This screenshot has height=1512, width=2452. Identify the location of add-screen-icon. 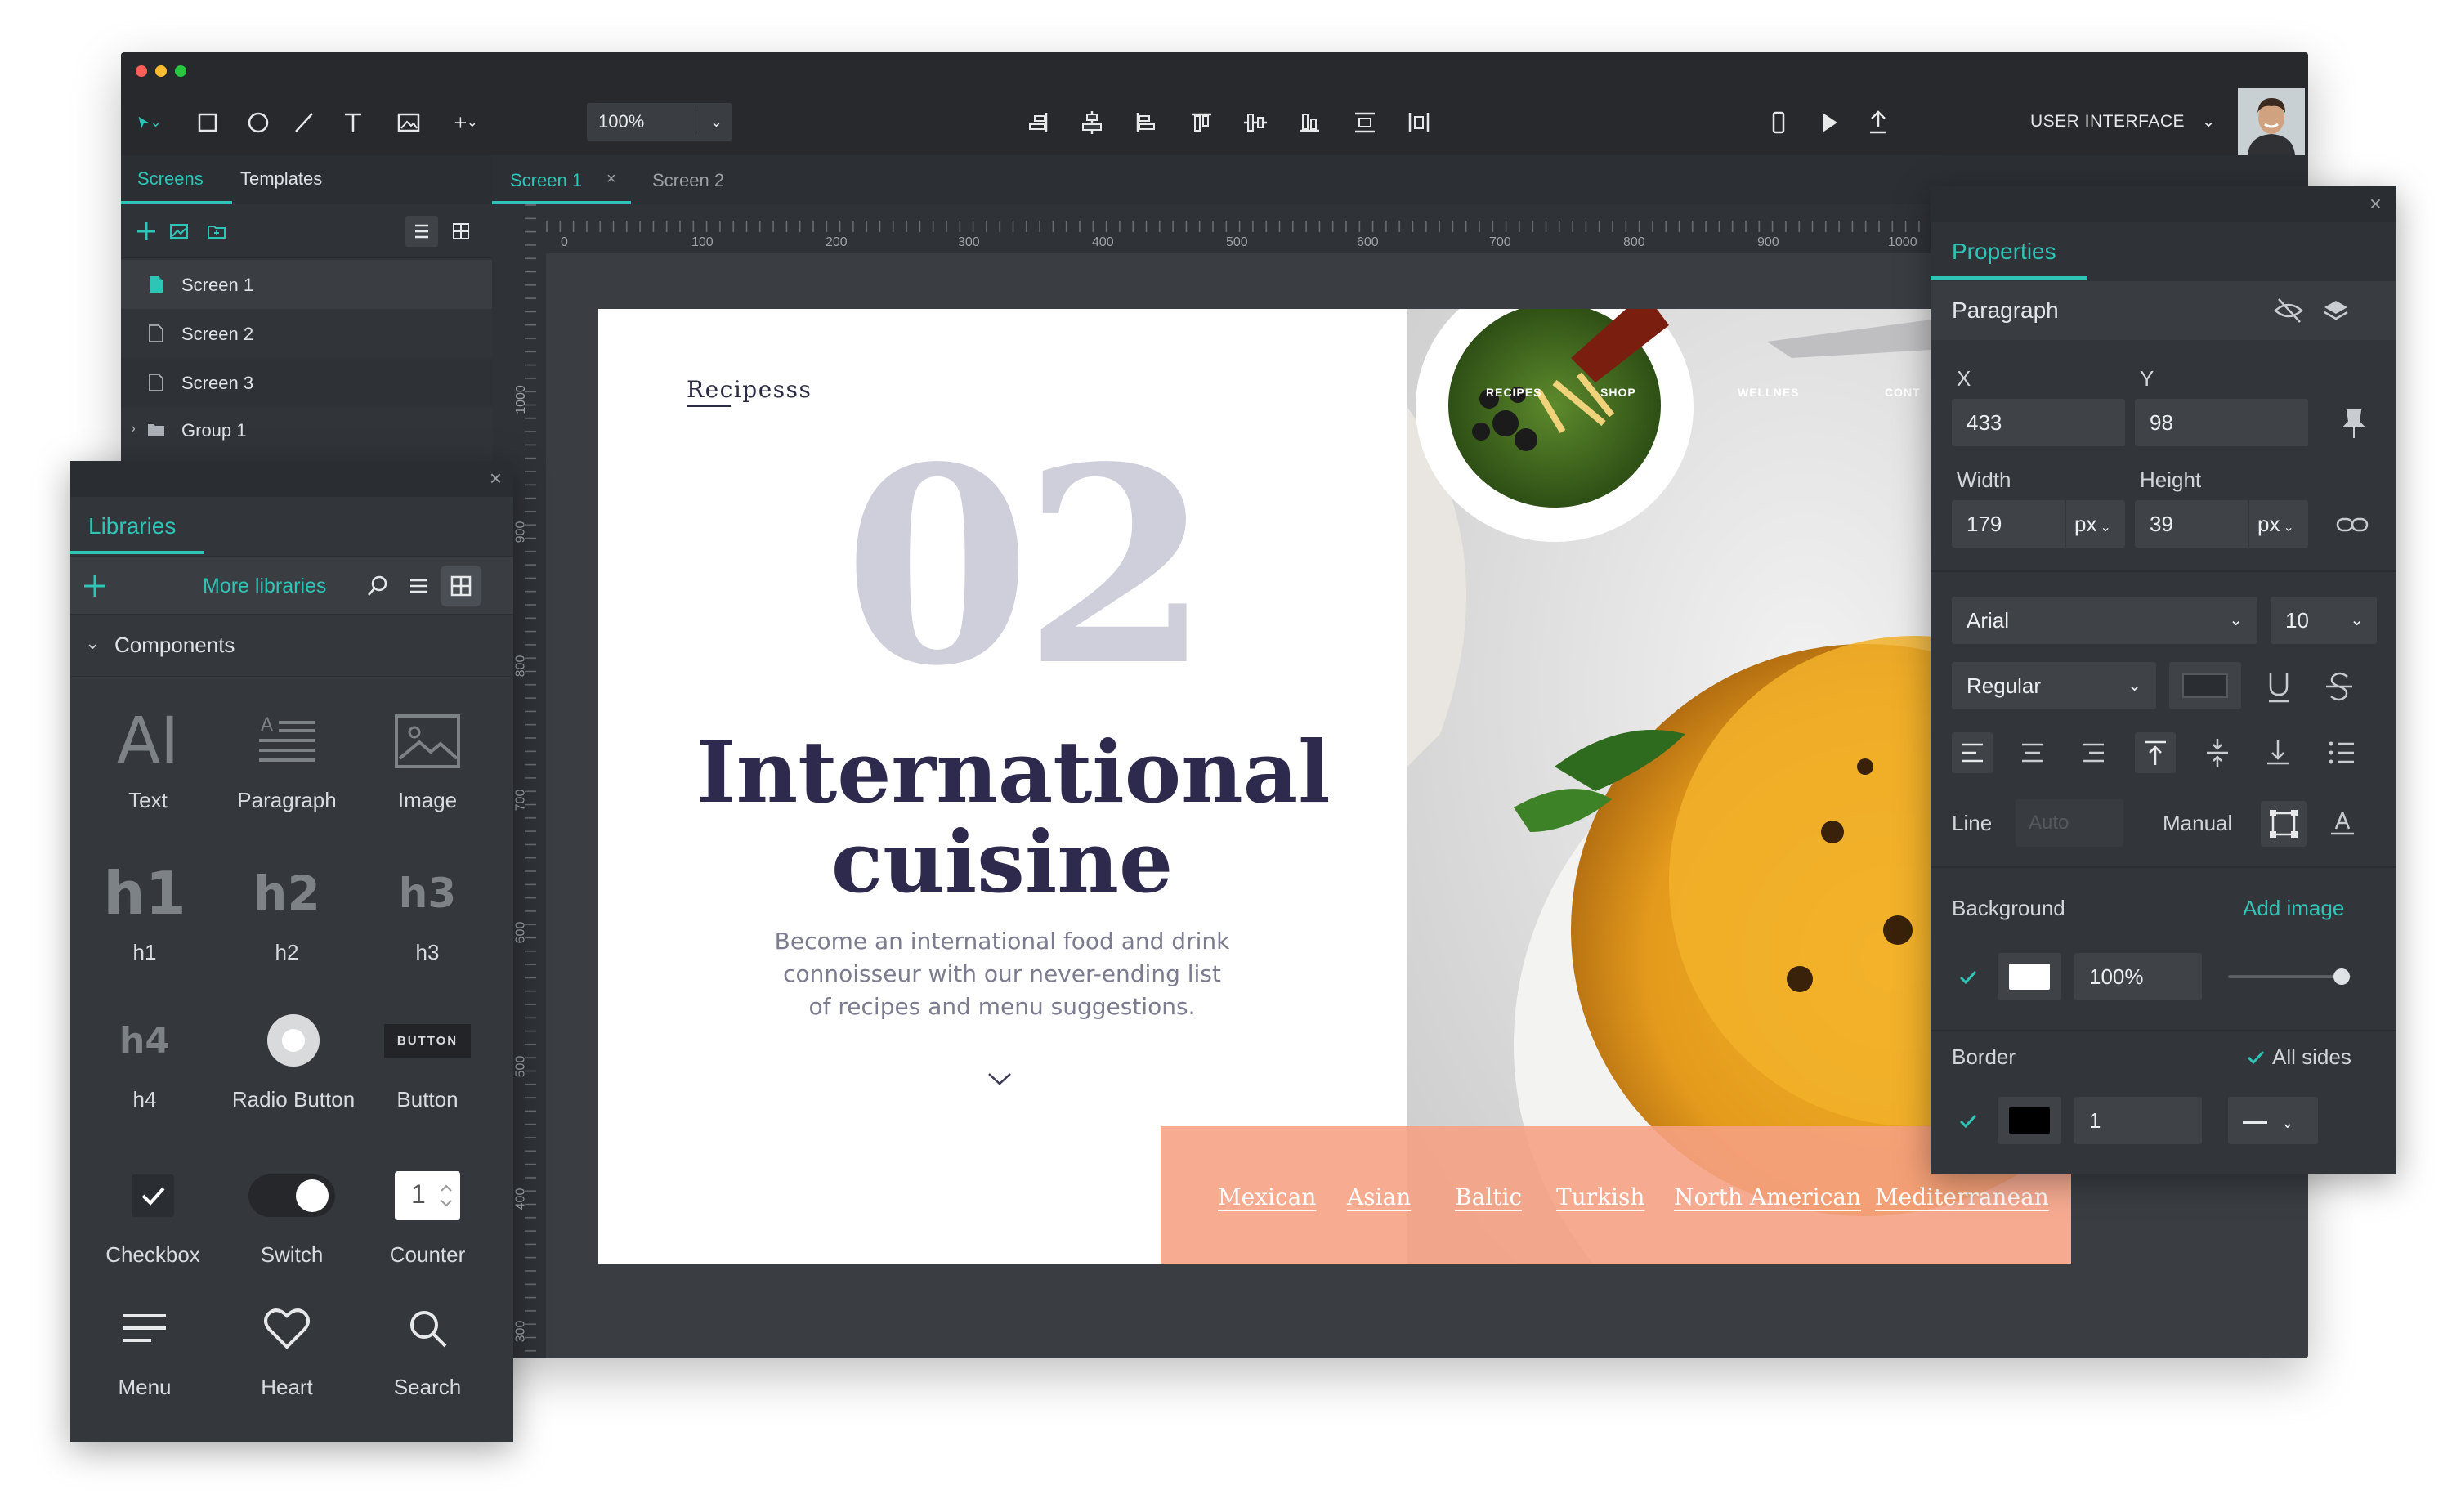
(147, 231).